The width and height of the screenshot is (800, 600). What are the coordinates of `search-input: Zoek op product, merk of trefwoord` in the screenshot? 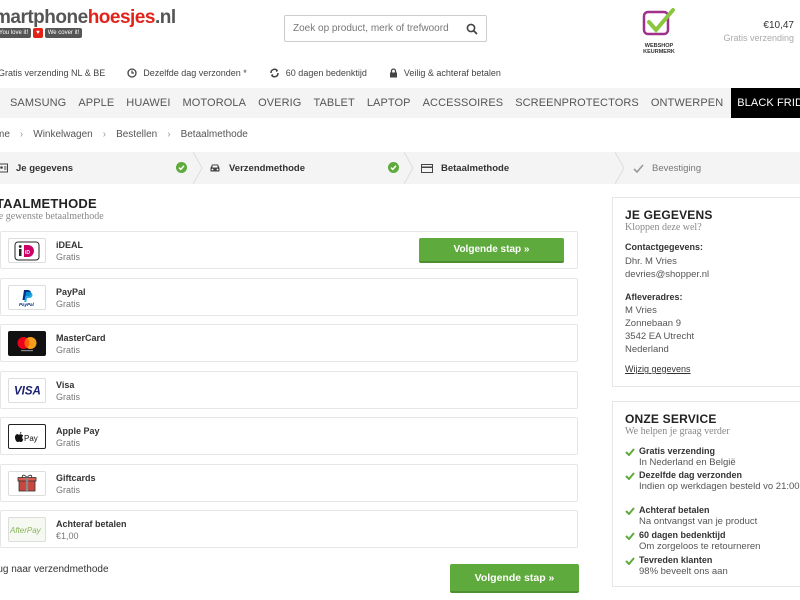 It's located at (371, 28).